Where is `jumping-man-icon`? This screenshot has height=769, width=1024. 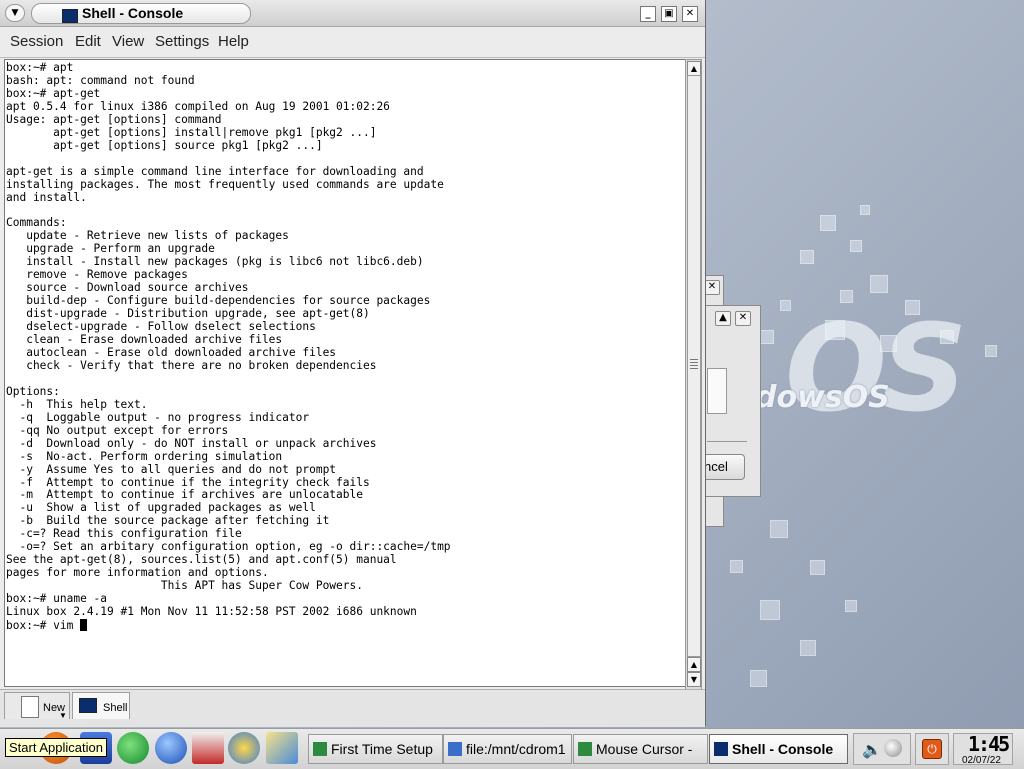 jumping-man-icon is located at coordinates (244, 748).